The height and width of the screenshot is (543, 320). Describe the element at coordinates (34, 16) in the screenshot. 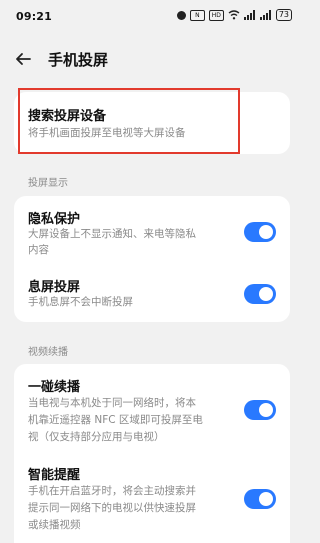

I see `status-time: 09:21` at that location.